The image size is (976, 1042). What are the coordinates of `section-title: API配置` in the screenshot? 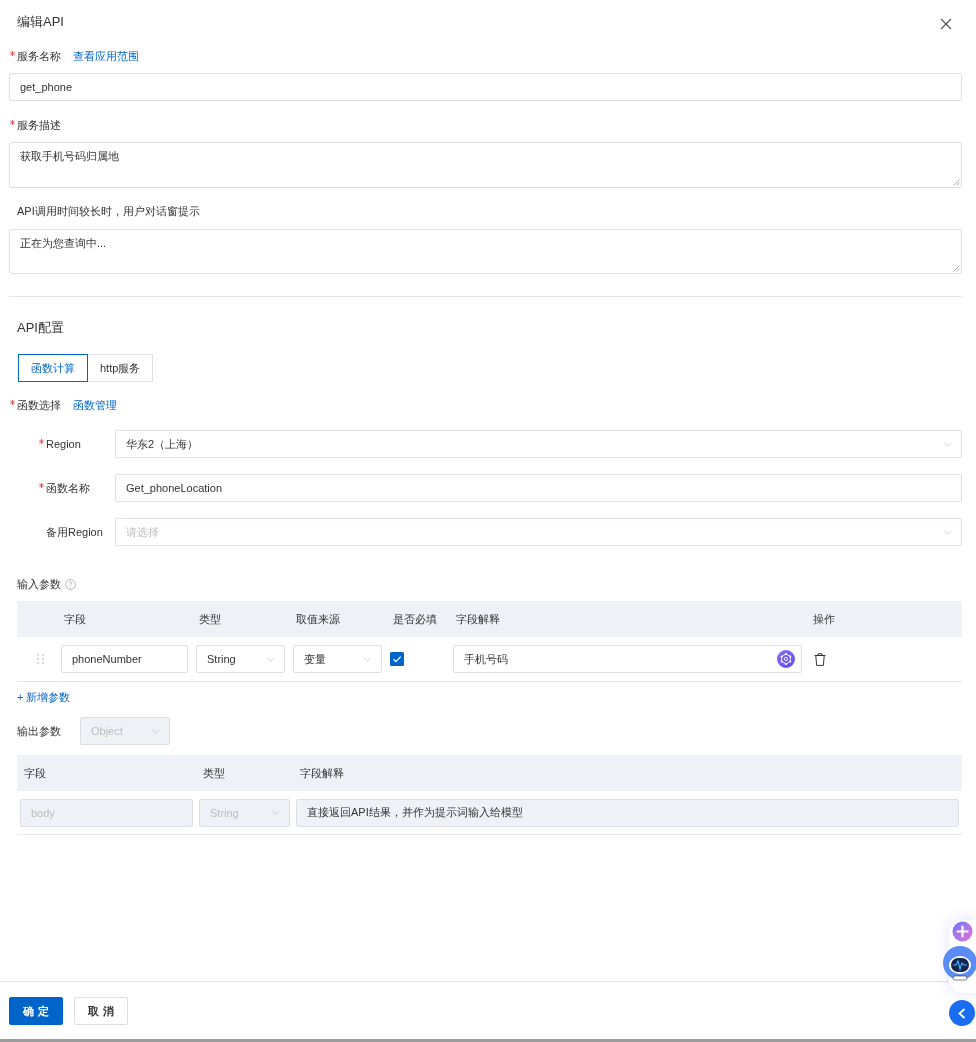 It's located at (40, 328).